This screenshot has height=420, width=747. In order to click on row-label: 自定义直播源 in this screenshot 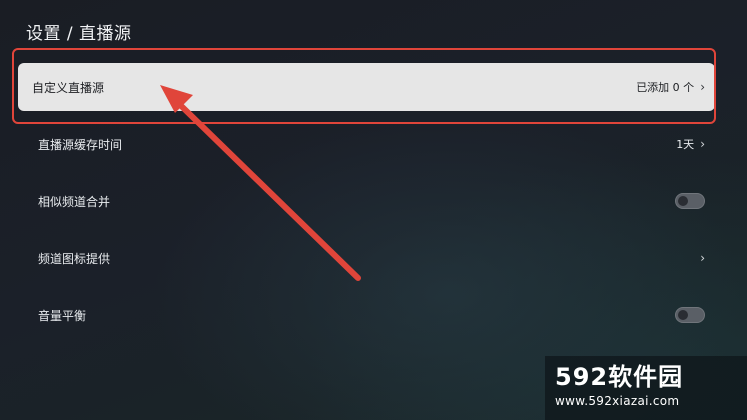, I will do `click(68, 87)`.